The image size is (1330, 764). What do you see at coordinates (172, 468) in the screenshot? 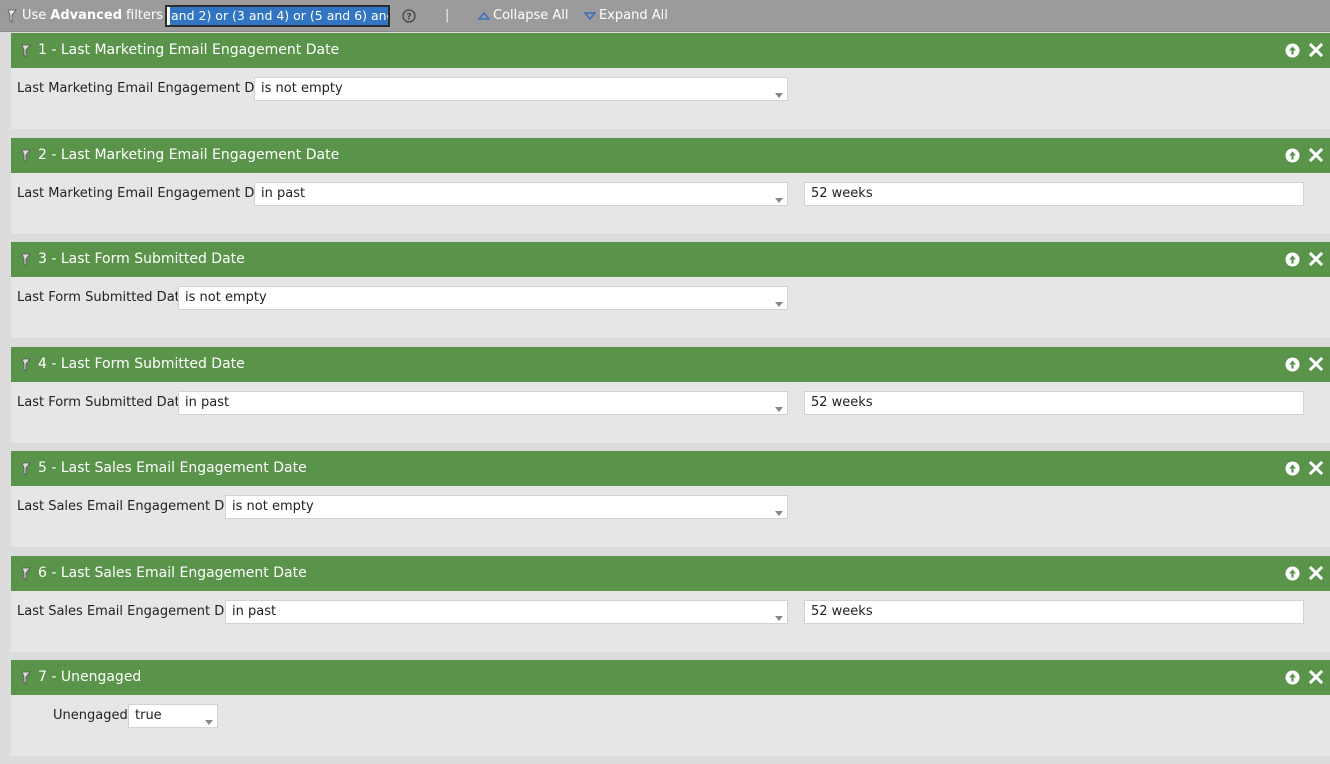
I see `filter-title: 5 - Last Sales Email Engagement Date` at bounding box center [172, 468].